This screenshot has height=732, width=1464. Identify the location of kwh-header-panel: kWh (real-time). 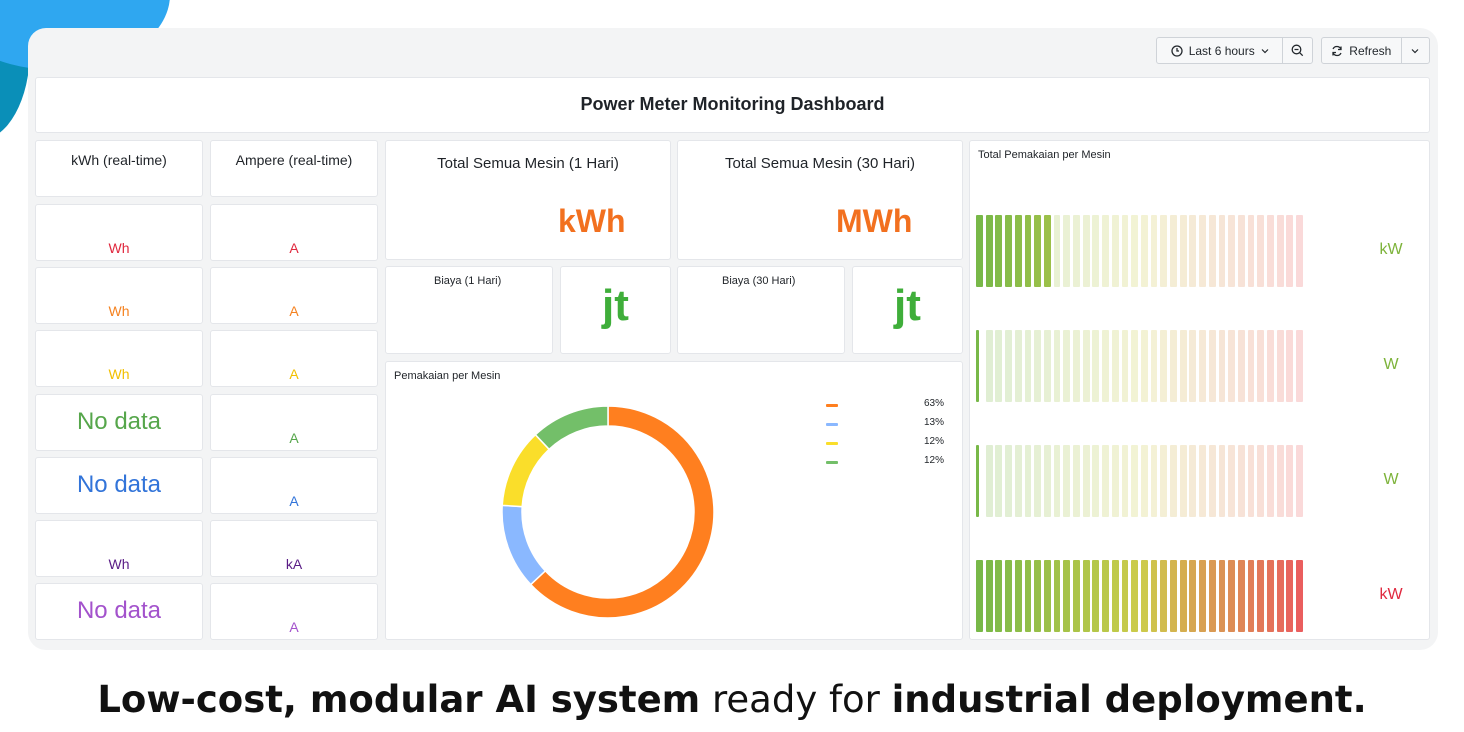
(119, 168).